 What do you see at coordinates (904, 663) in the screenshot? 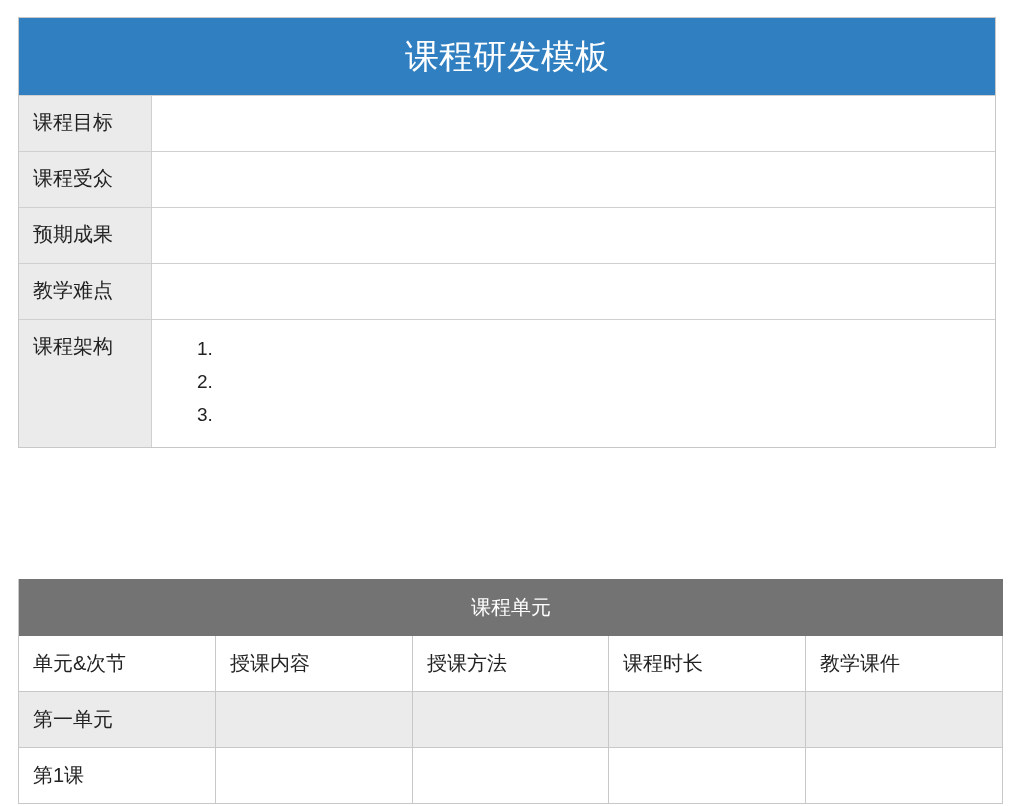
I see `column-header: 教学课件` at bounding box center [904, 663].